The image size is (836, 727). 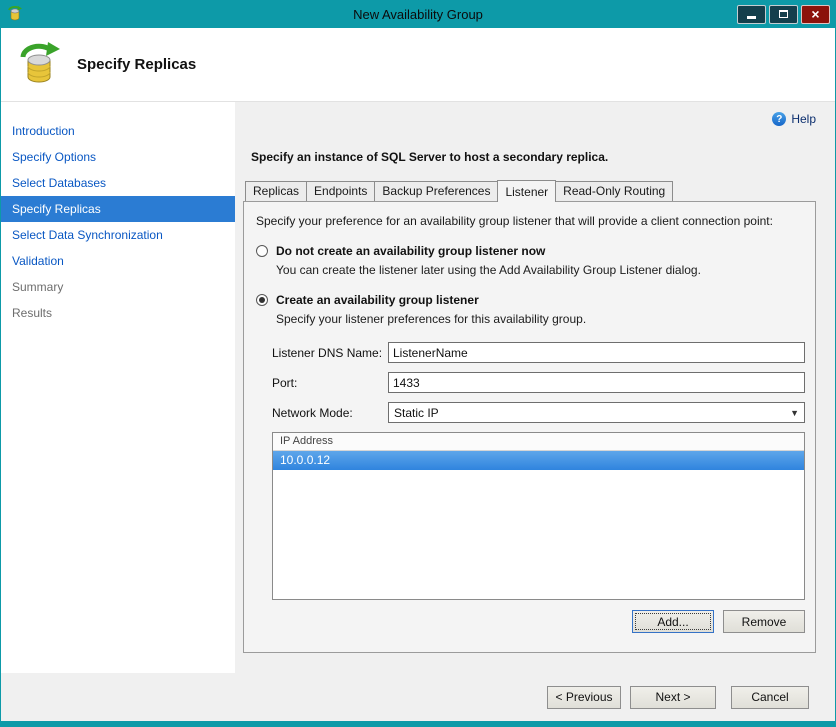 I want to click on remove-button: Remove, so click(x=764, y=621).